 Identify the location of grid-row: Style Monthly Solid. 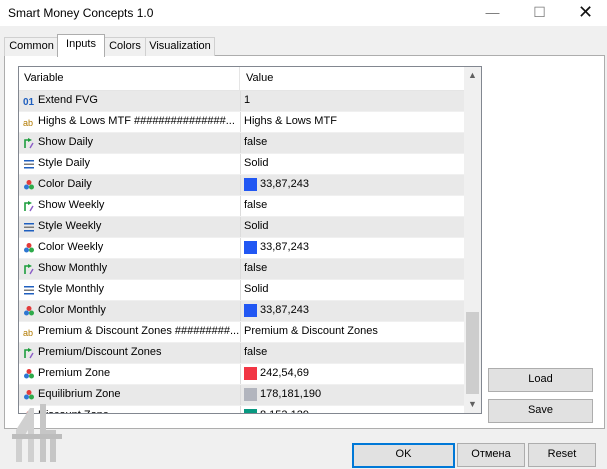
(241, 290).